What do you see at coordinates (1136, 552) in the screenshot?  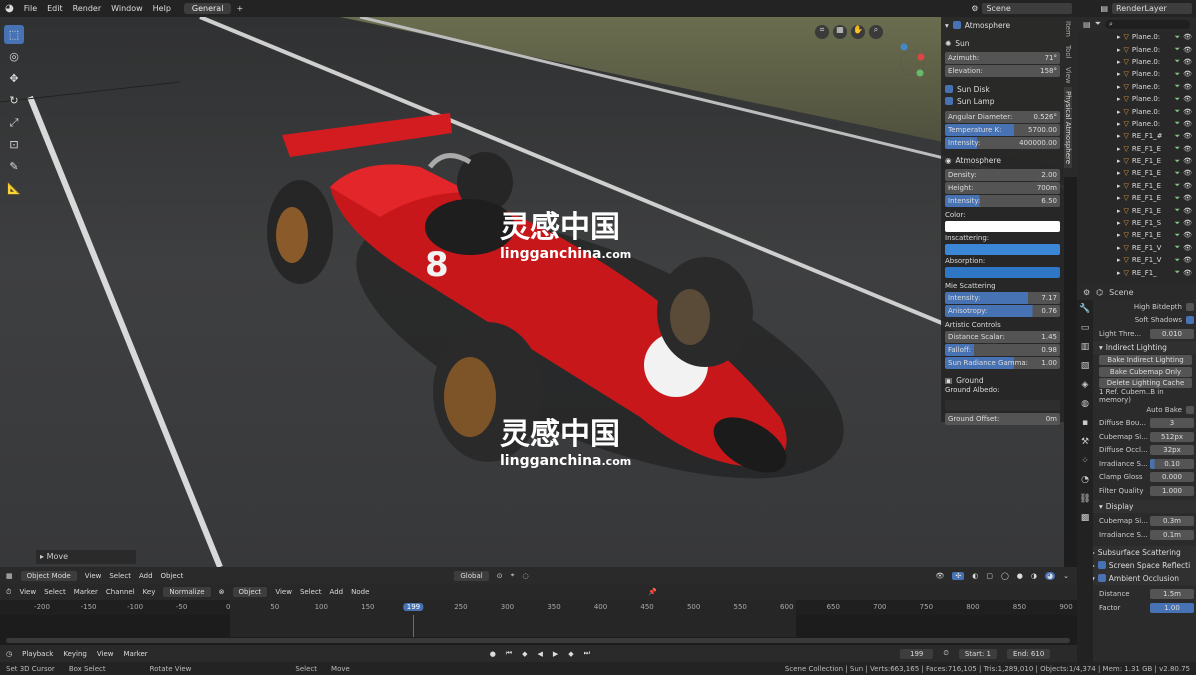 I see `sss-section: ▸ Subsurface Scattering` at bounding box center [1136, 552].